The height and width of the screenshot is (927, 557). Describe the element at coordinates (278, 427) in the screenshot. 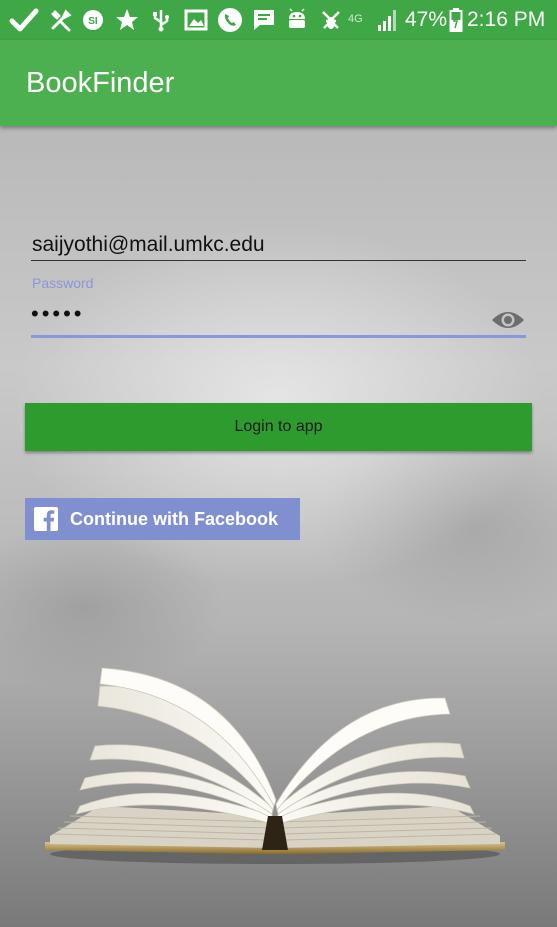

I see `login-button: Login to app` at that location.